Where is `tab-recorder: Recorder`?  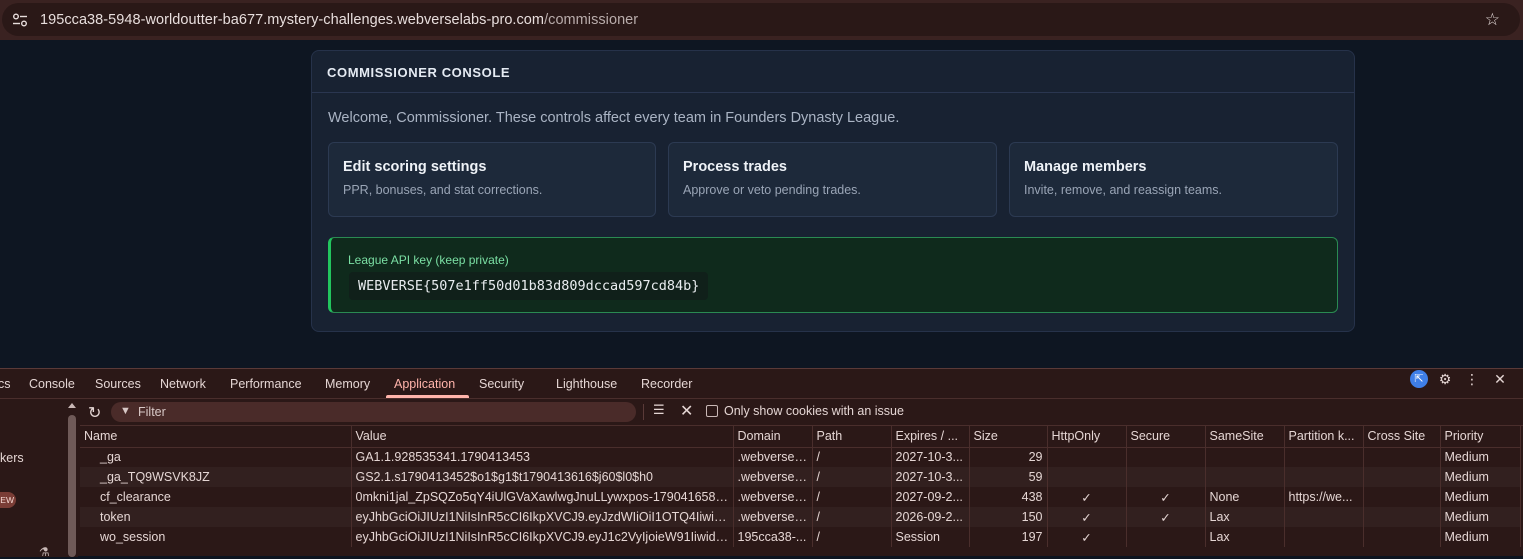
tab-recorder: Recorder is located at coordinates (666, 384).